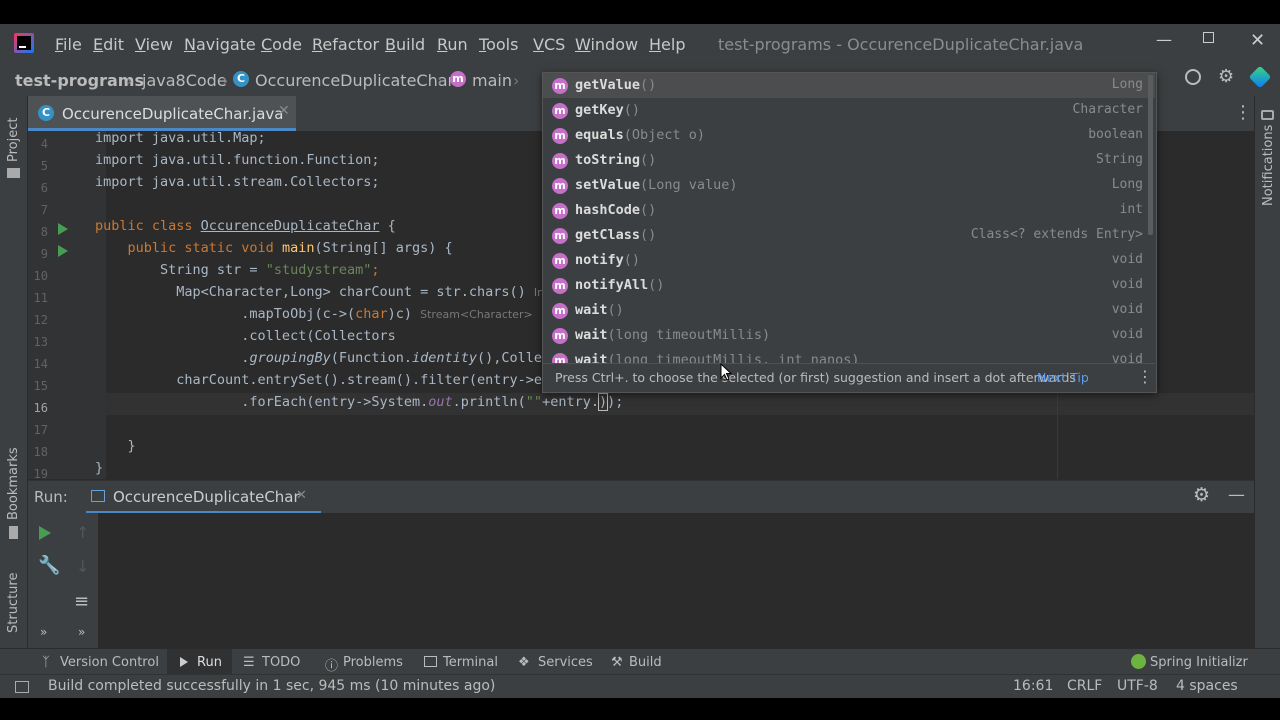 The height and width of the screenshot is (720, 1280). Describe the element at coordinates (13, 140) in the screenshot. I see `tool-project: Project` at that location.